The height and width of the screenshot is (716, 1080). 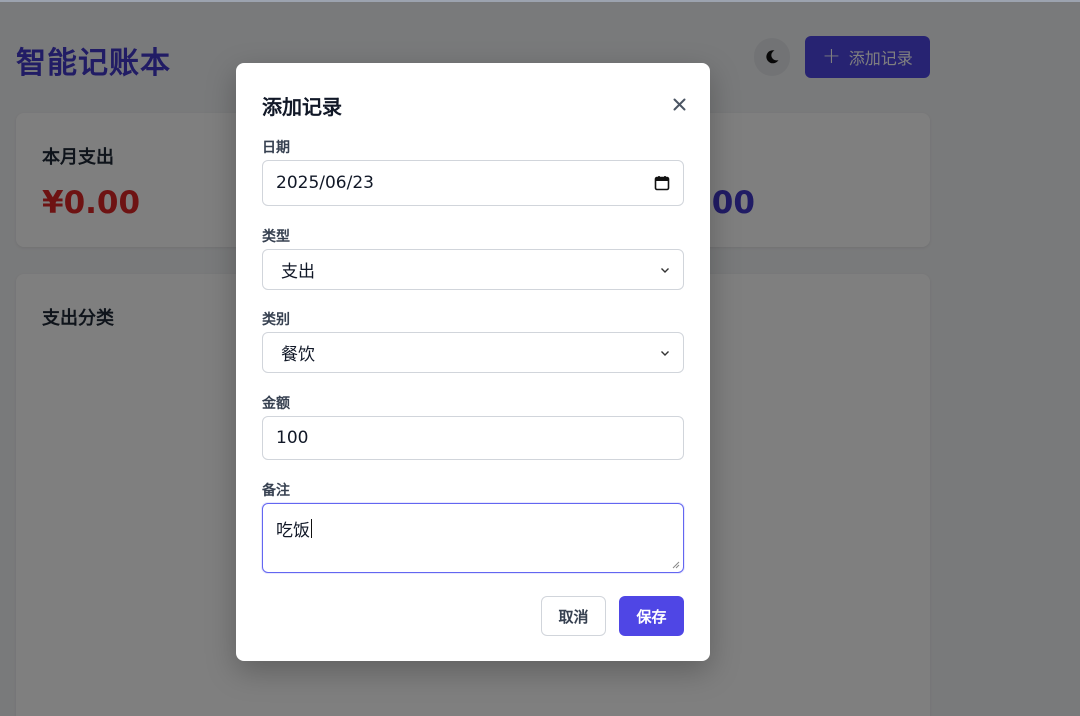 What do you see at coordinates (298, 272) in the screenshot?
I see `type-value: 支出` at bounding box center [298, 272].